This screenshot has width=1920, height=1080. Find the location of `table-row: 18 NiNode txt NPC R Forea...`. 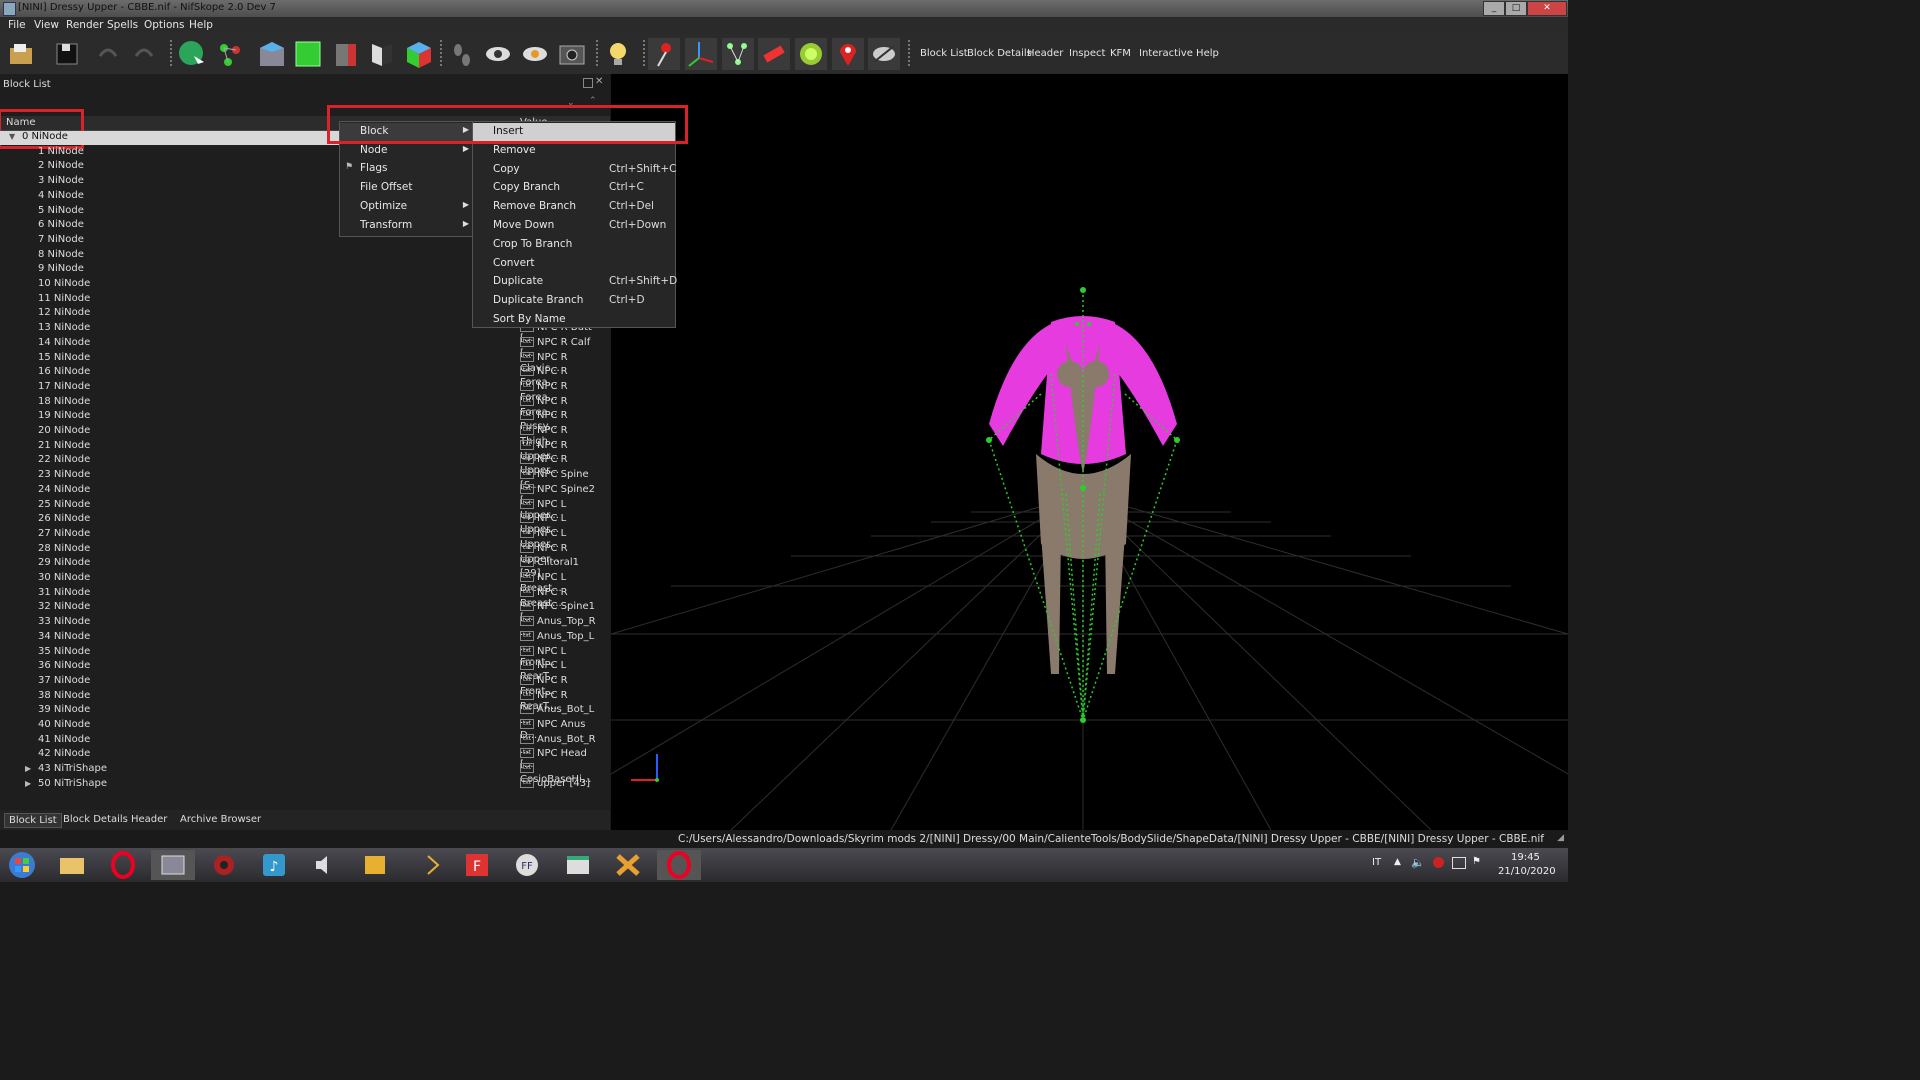

table-row: 18 NiNode txt NPC R Forea... is located at coordinates (300, 406).